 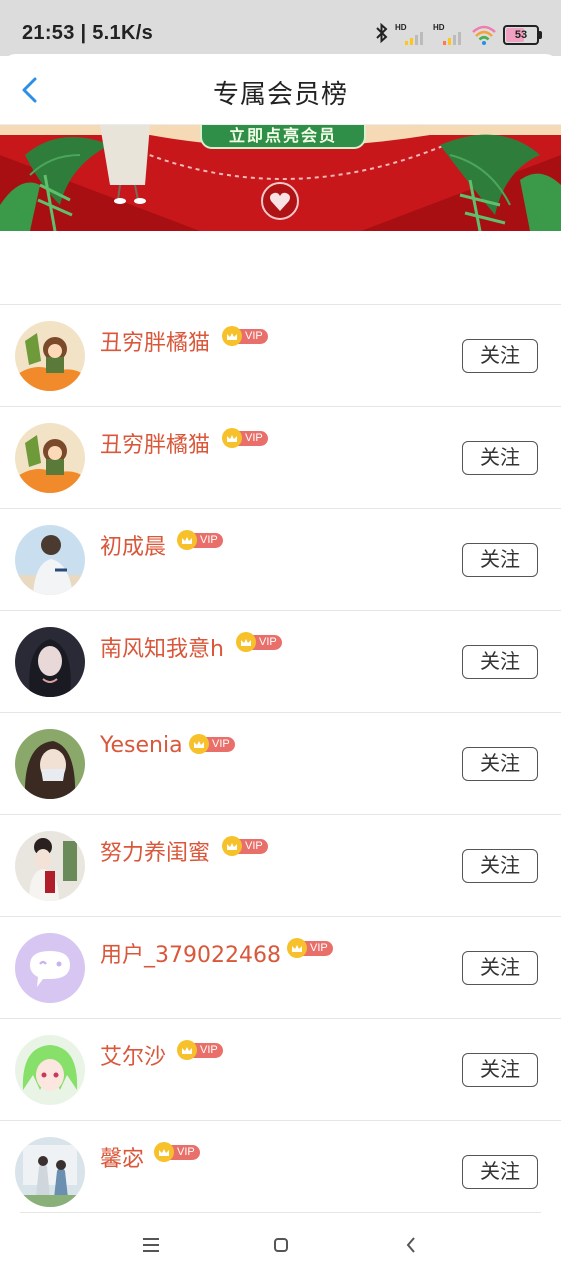 I want to click on signal-icon-1: HD, so click(x=411, y=35).